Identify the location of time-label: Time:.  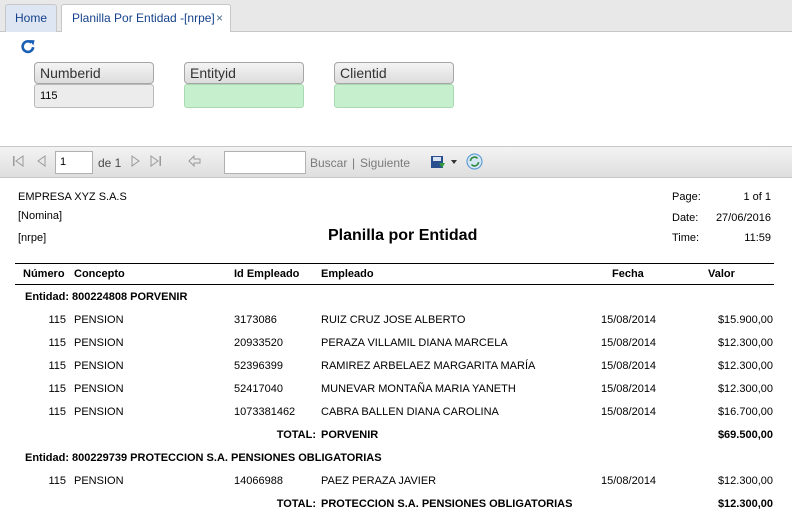
(686, 238).